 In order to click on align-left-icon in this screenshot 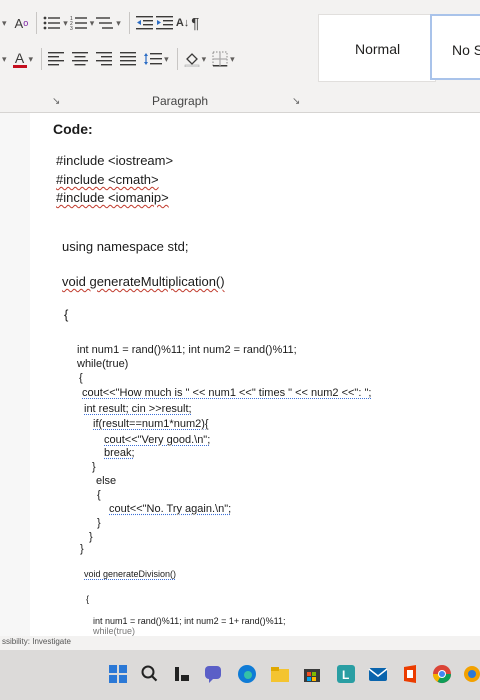, I will do `click(56, 59)`.